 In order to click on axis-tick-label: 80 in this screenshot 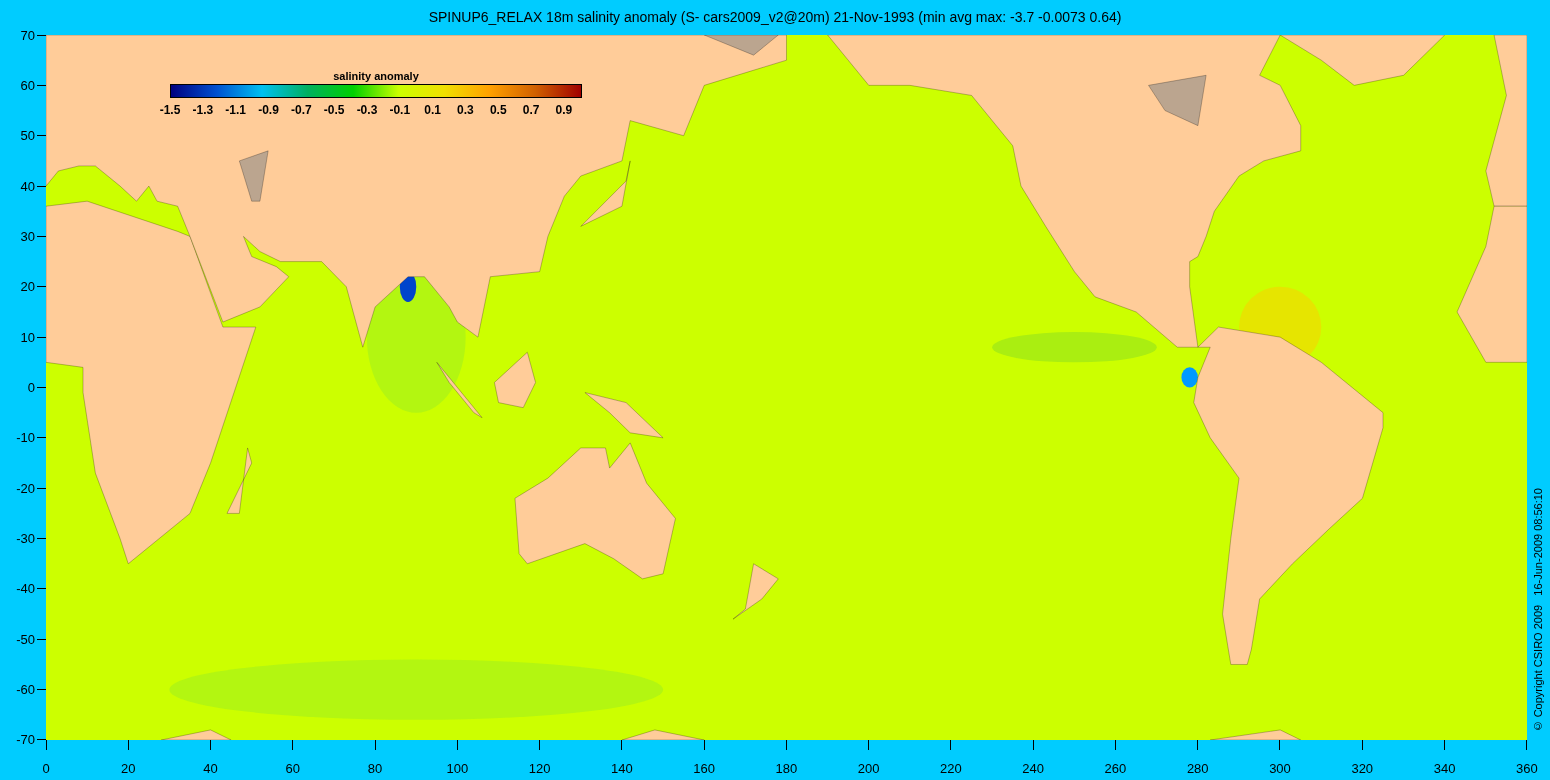, I will do `click(375, 768)`.